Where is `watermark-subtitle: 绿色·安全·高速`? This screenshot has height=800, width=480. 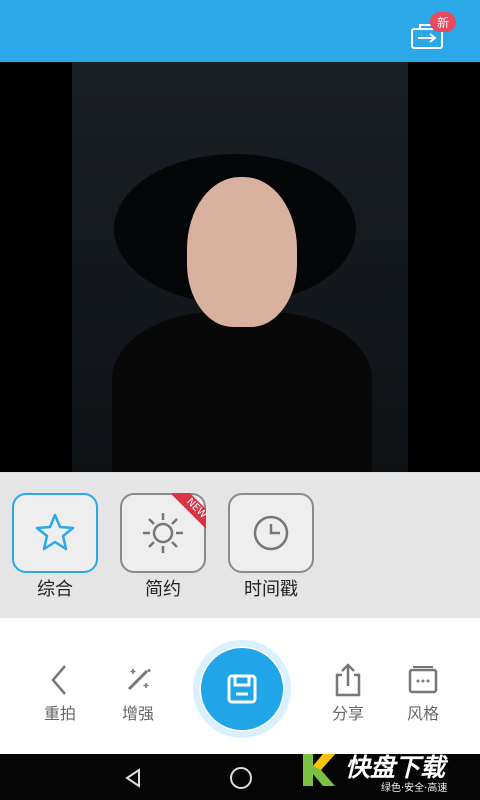 watermark-subtitle: 绿色·安全·高速 is located at coordinates (414, 788).